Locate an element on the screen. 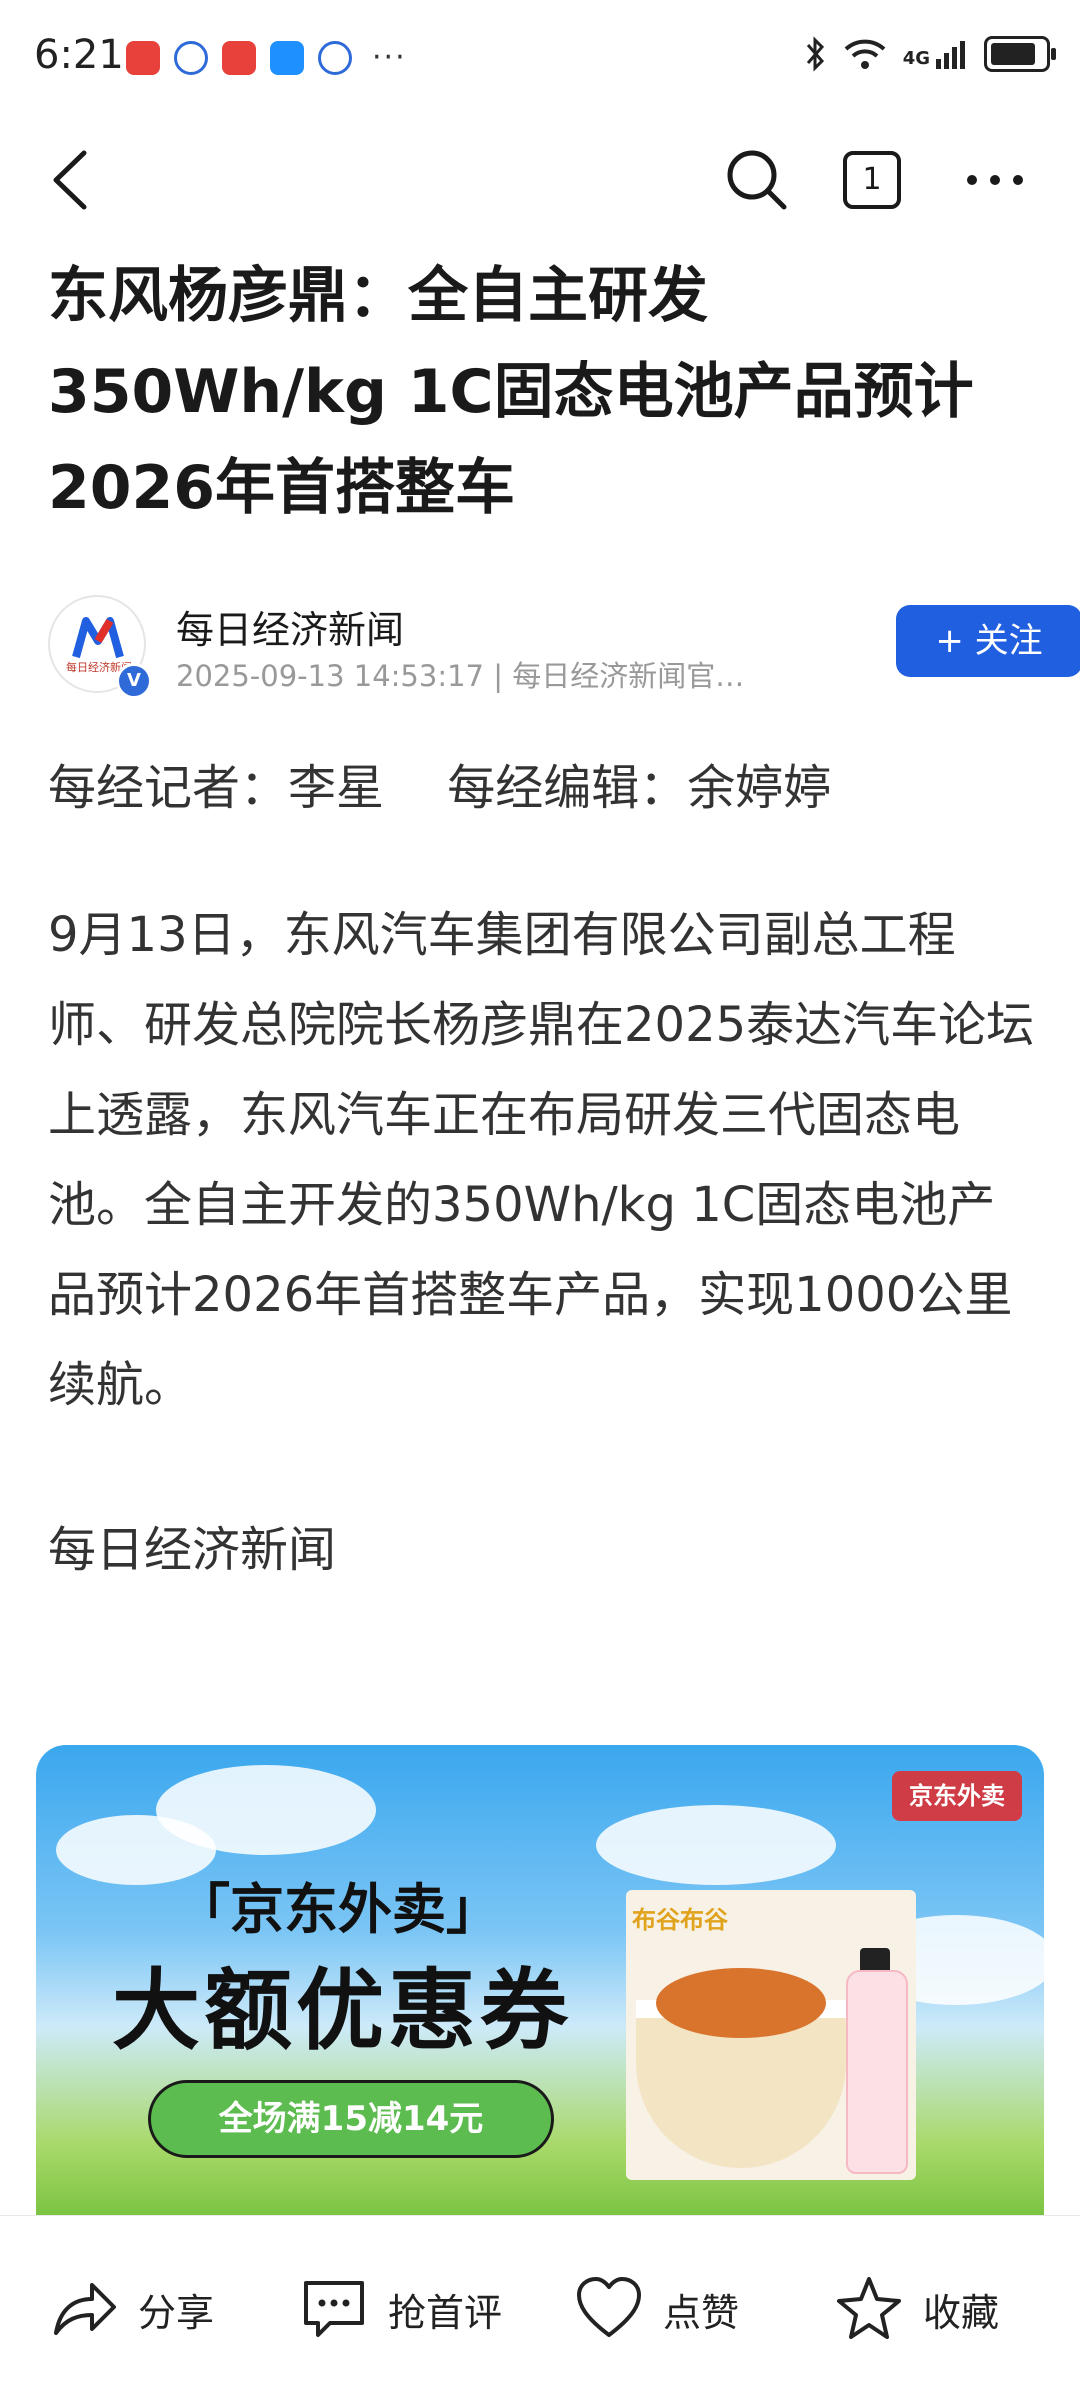 The image size is (1080, 2401). top-navigation: 1 is located at coordinates (540, 180).